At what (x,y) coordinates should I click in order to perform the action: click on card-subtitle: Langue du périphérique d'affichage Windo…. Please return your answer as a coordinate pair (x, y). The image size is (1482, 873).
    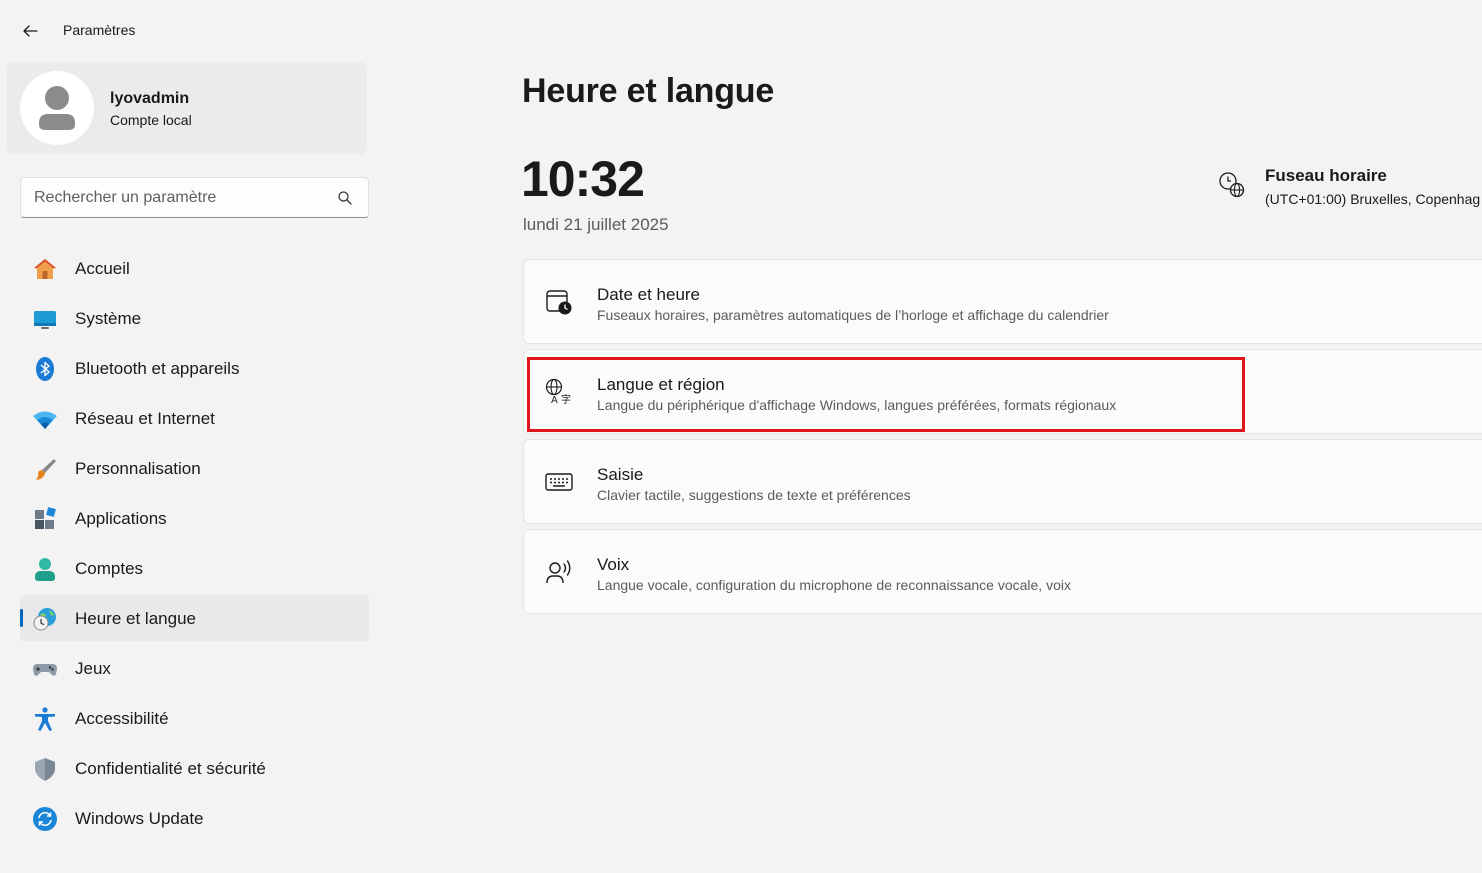
    Looking at the image, I should click on (857, 405).